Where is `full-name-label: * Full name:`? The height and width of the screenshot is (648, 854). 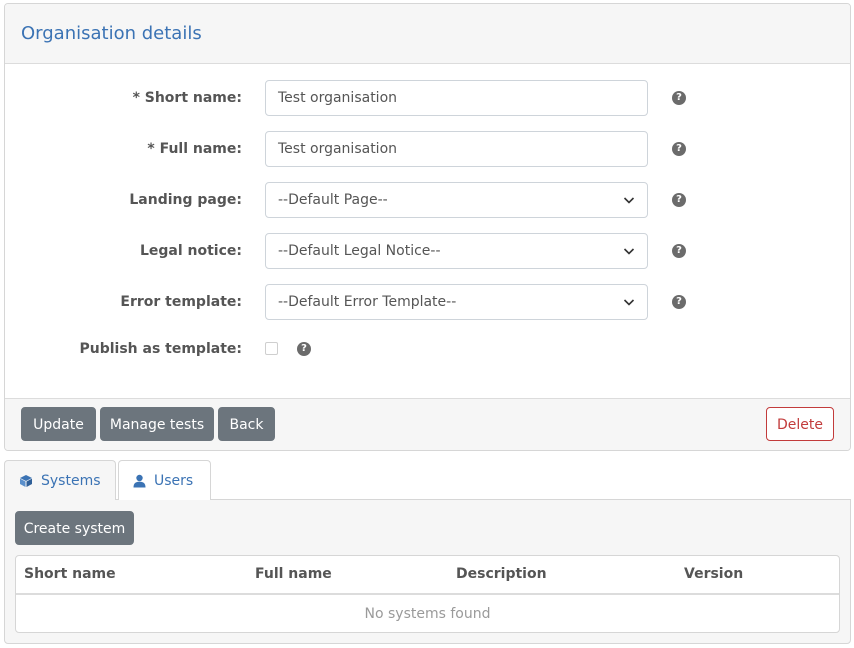 full-name-label: * Full name: is located at coordinates (194, 149).